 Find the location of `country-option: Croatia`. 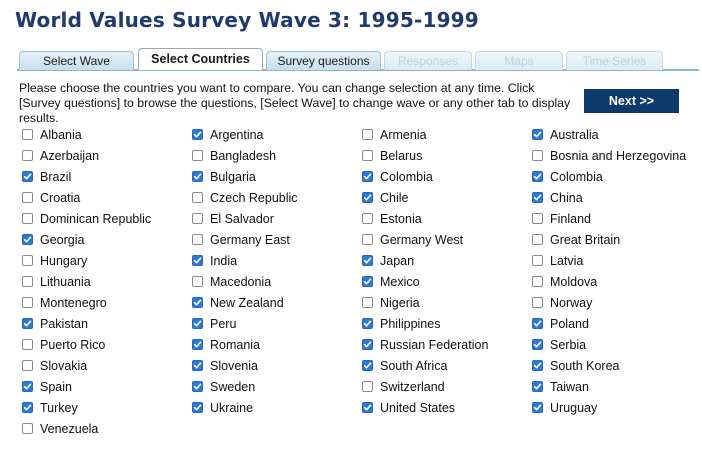

country-option: Croatia is located at coordinates (107, 197).